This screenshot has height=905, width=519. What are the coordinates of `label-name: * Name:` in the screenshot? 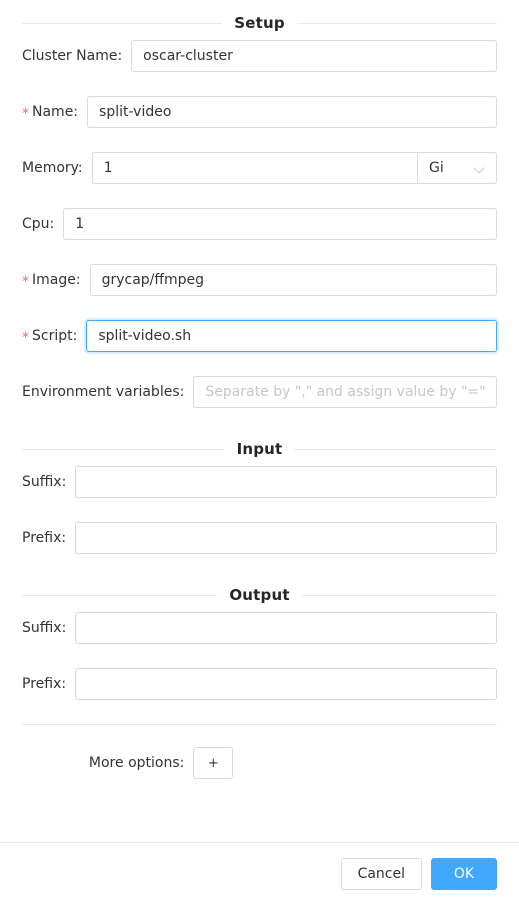 It's located at (54, 112).